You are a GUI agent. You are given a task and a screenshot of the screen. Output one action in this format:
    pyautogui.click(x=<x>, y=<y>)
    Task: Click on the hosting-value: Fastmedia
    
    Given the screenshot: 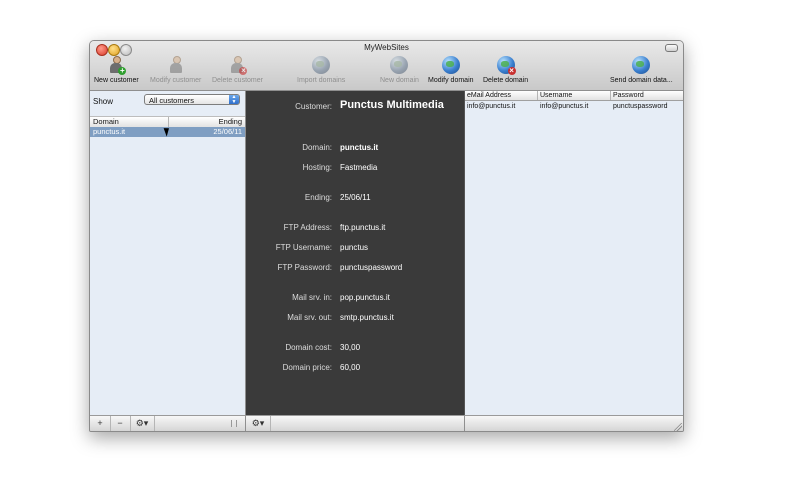 What is the action you would take?
    pyautogui.click(x=359, y=167)
    